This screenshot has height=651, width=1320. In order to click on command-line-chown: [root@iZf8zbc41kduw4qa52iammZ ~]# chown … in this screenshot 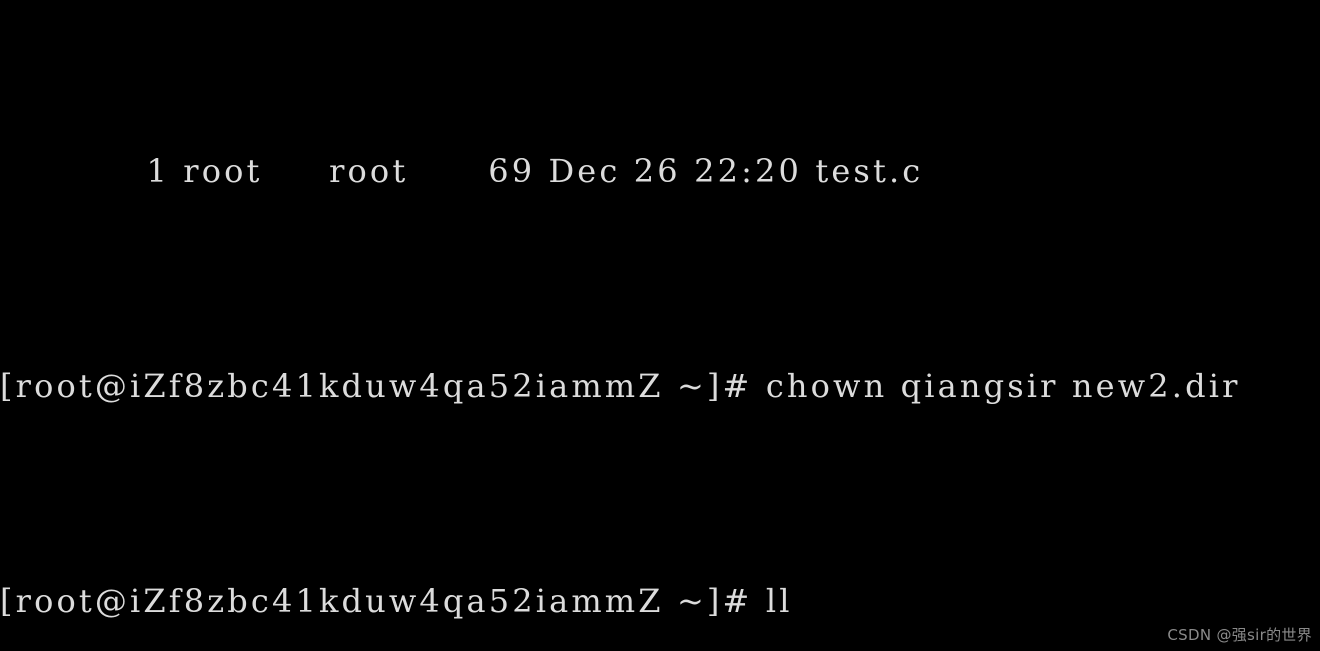, I will do `click(660, 386)`.